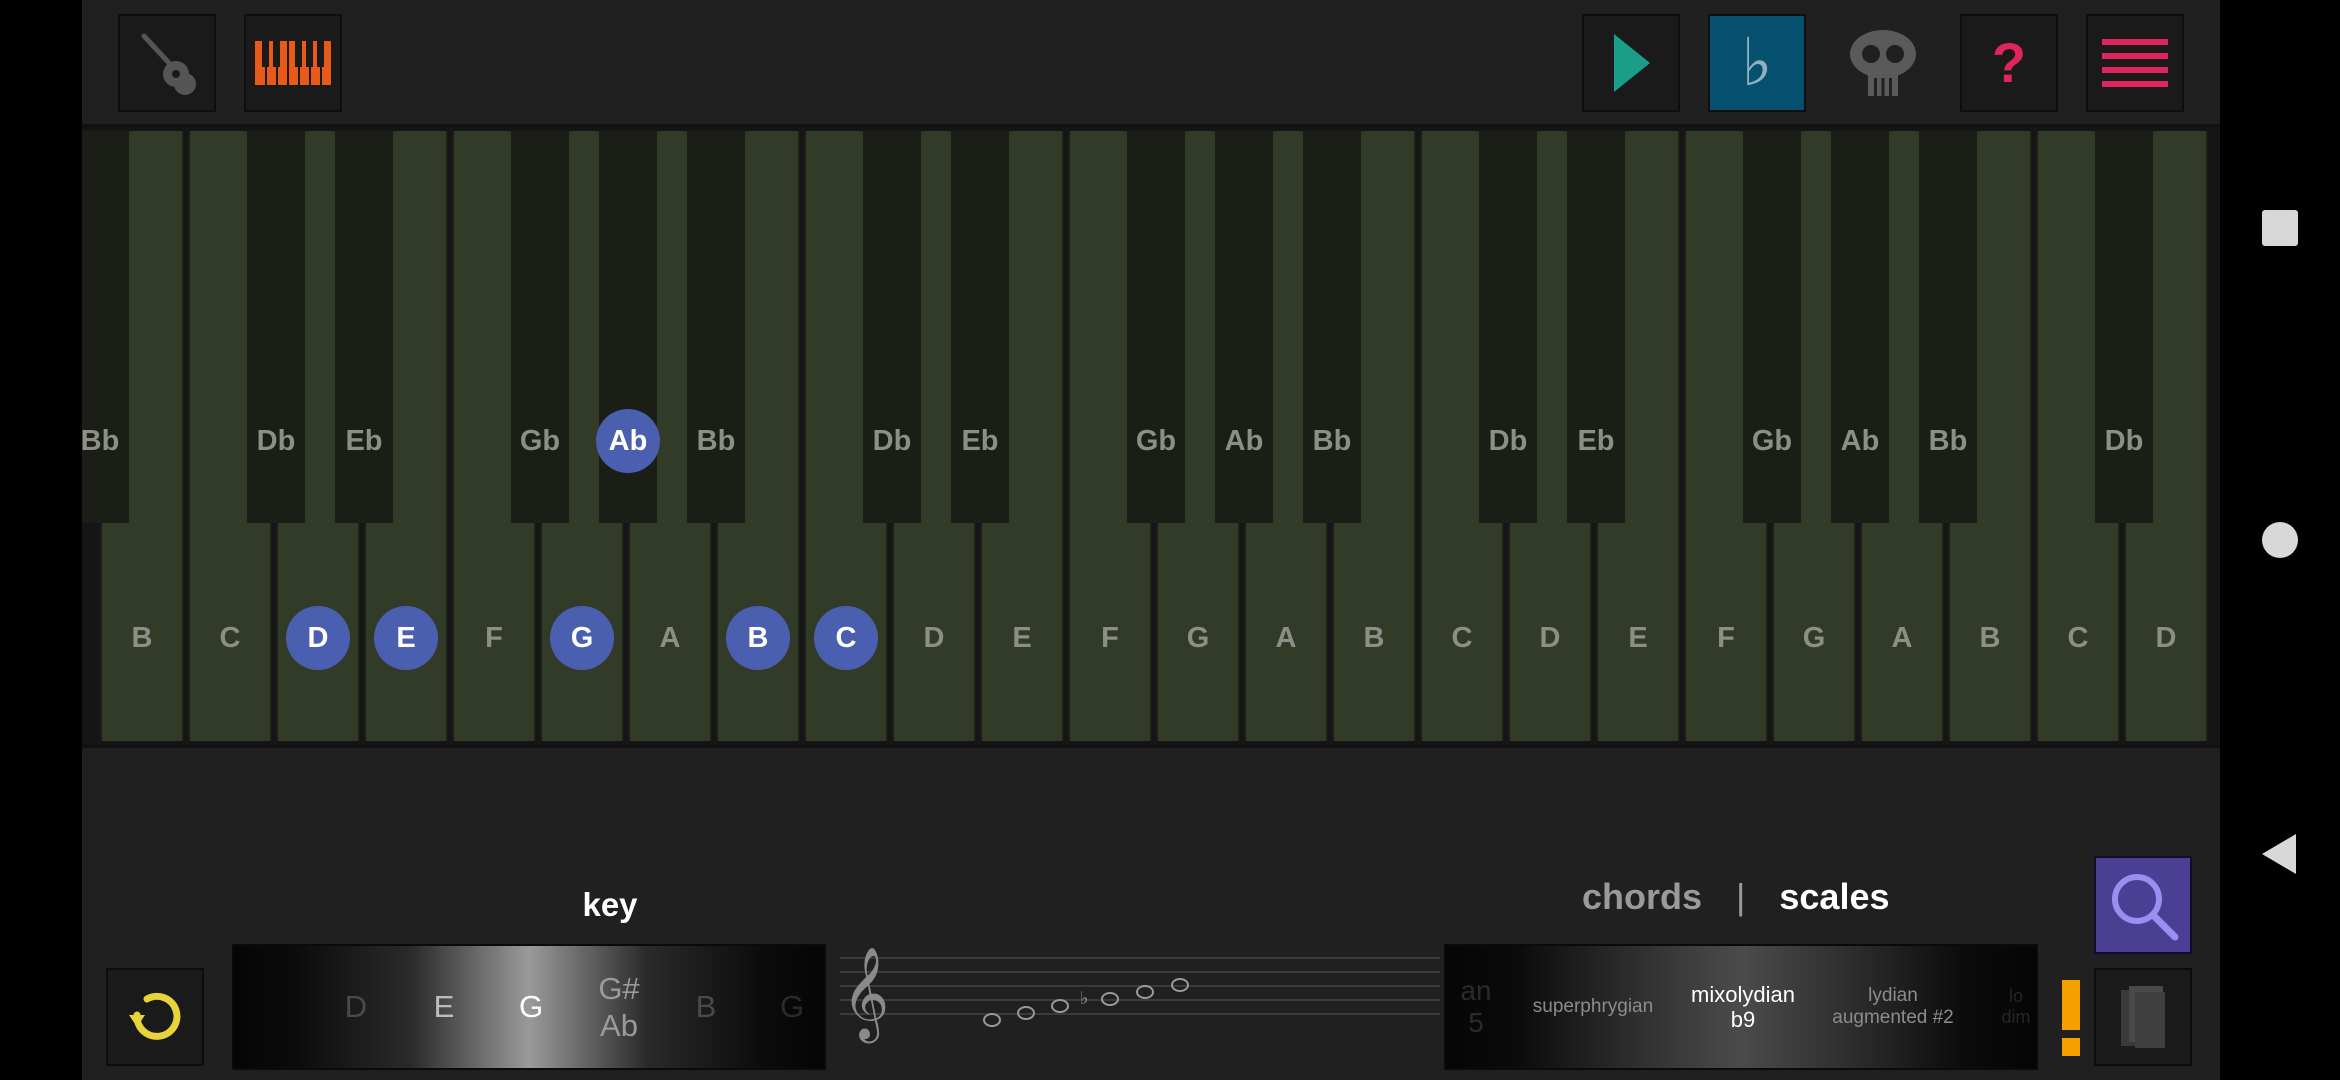 The height and width of the screenshot is (1080, 2340). Describe the element at coordinates (788, 1007) in the screenshot. I see `key-option: G` at that location.